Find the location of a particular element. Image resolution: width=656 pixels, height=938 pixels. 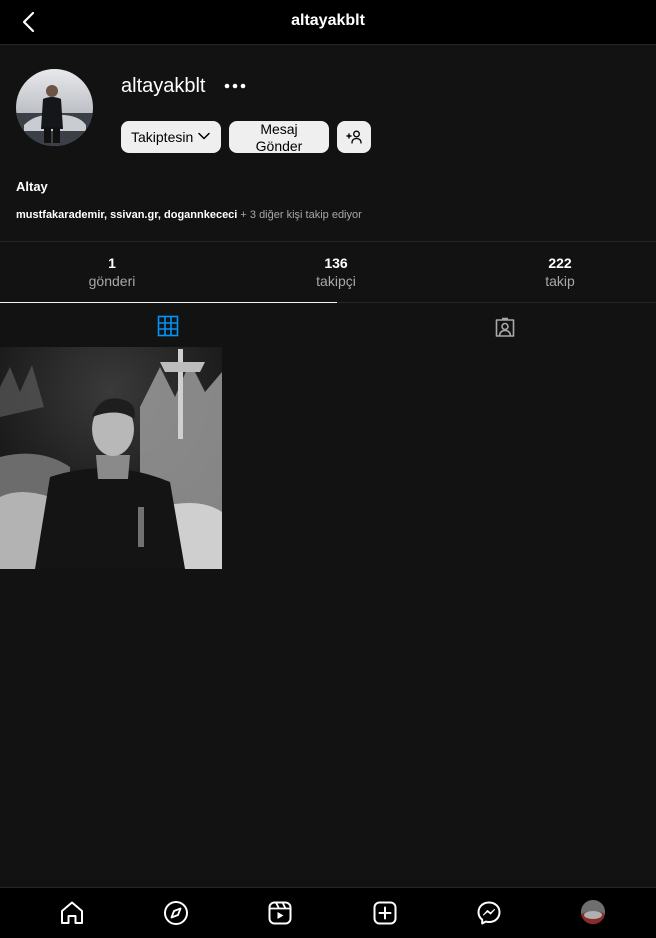

stat-followers-label: takipçi is located at coordinates (336, 281).